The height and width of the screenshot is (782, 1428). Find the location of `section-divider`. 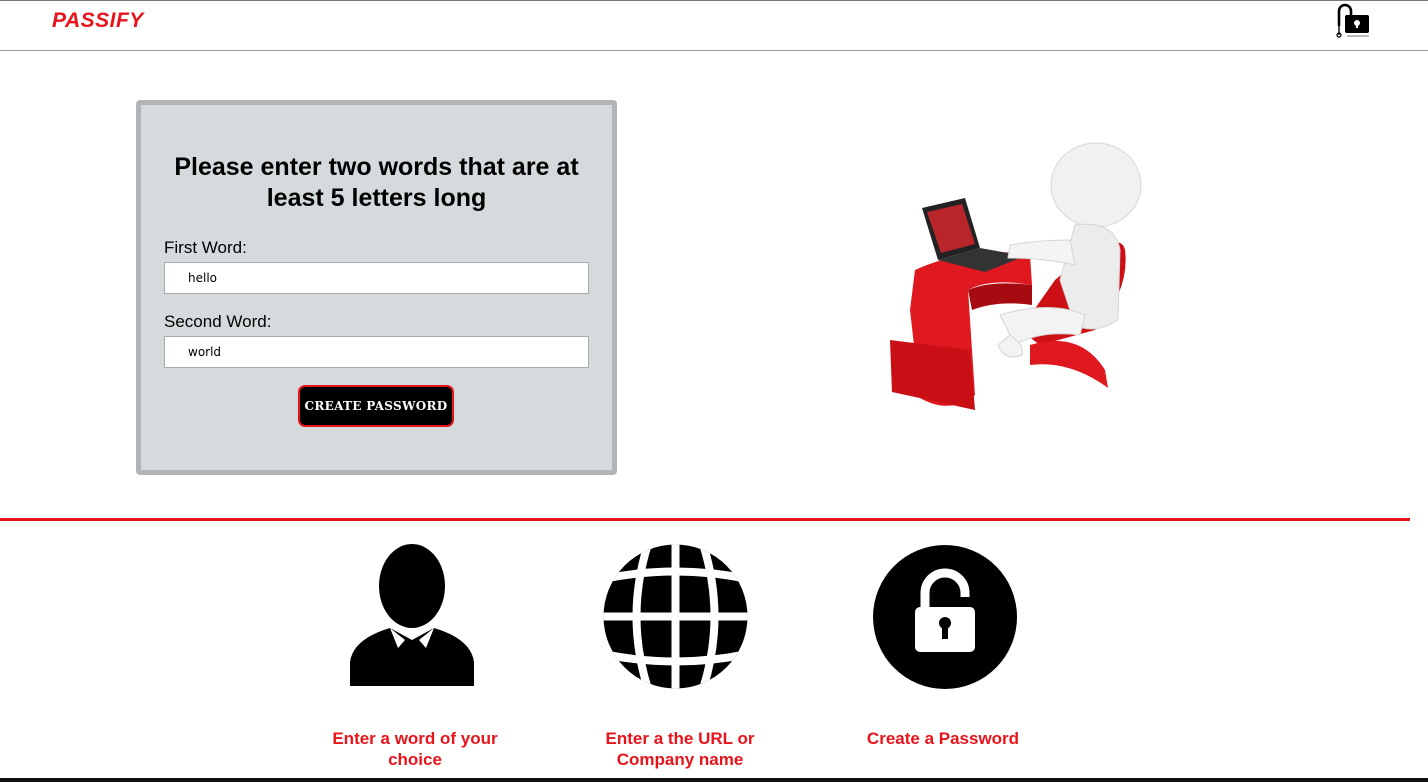

section-divider is located at coordinates (705, 519).